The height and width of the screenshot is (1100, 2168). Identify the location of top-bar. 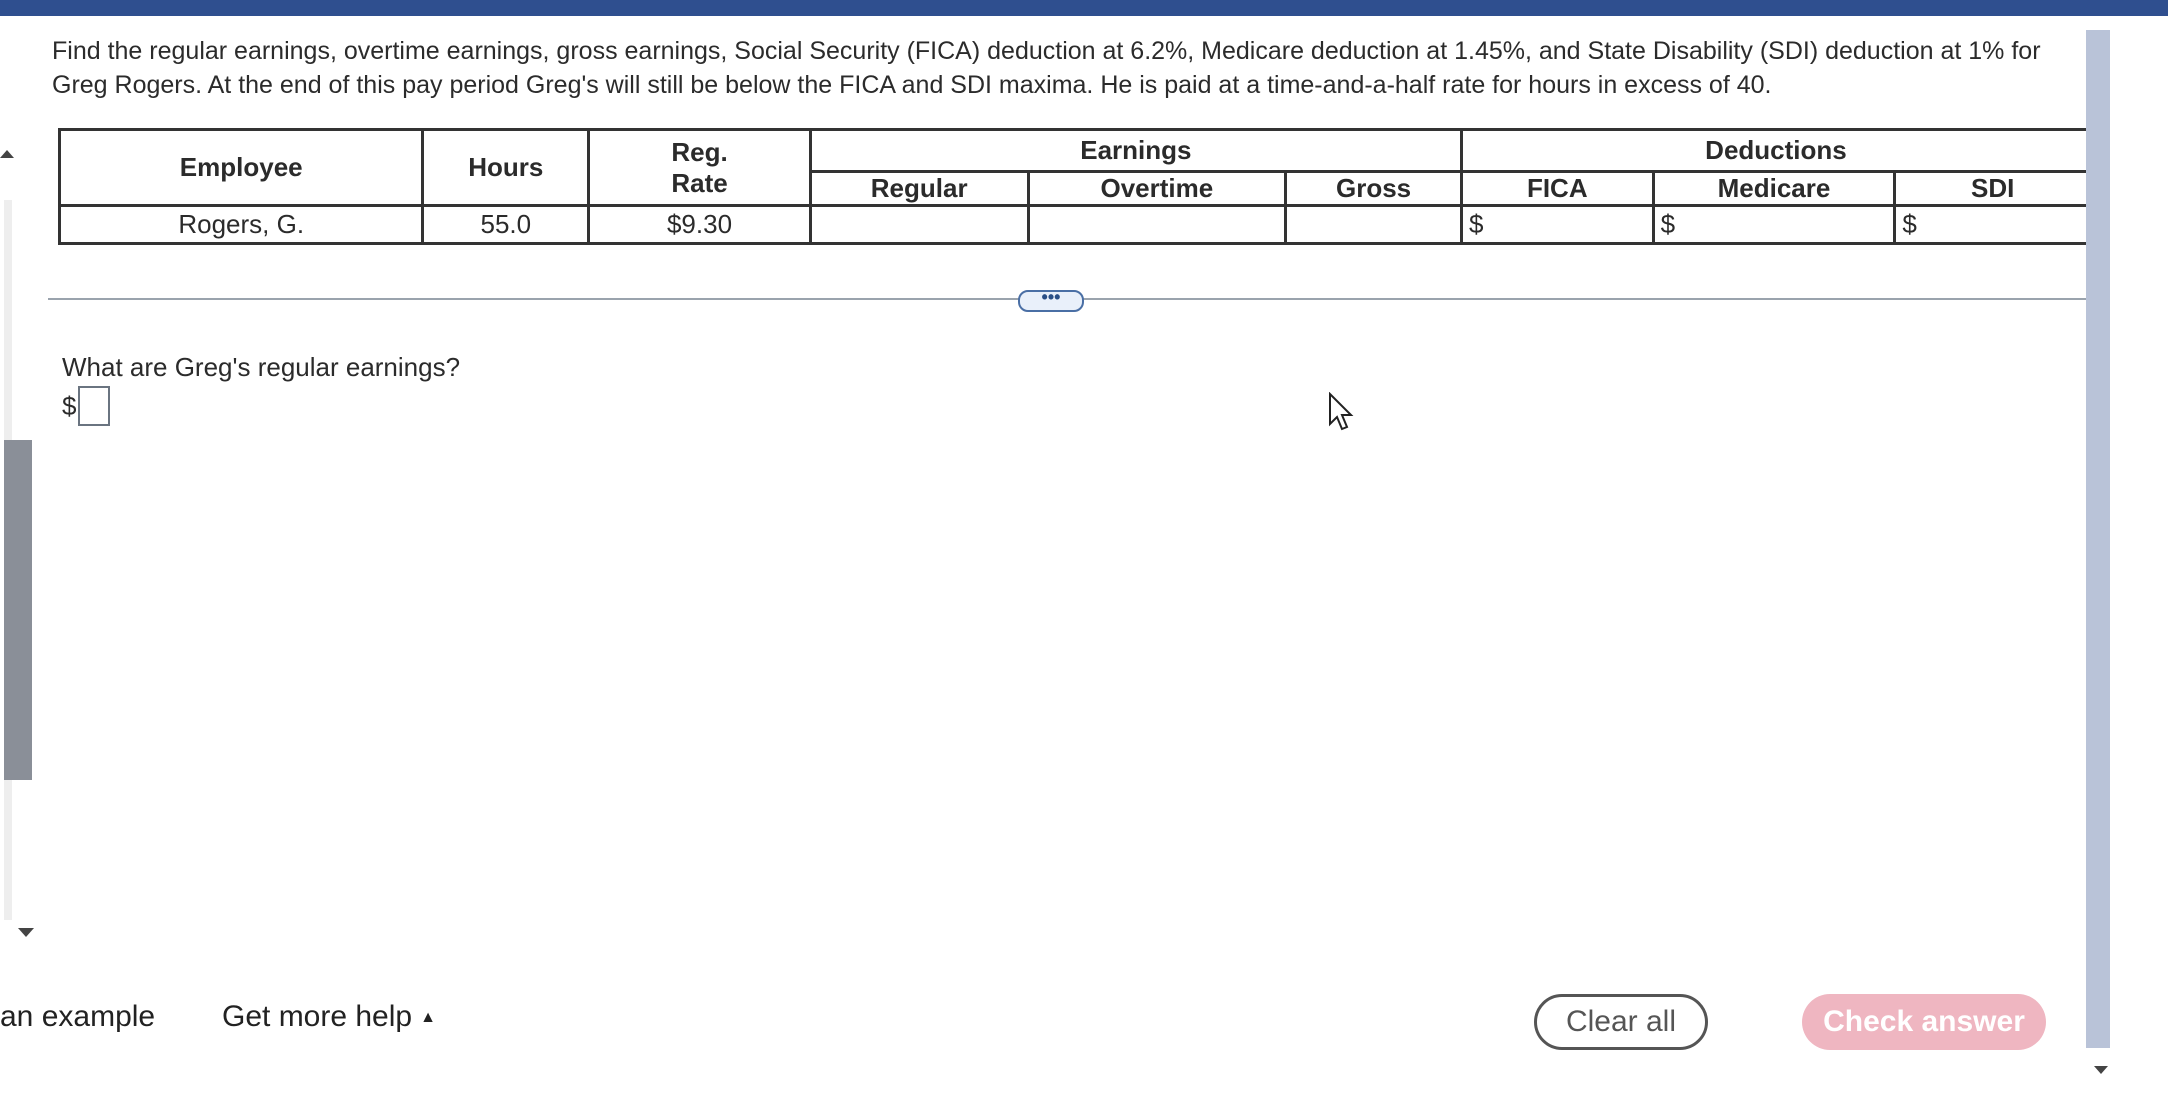
(1084, 8).